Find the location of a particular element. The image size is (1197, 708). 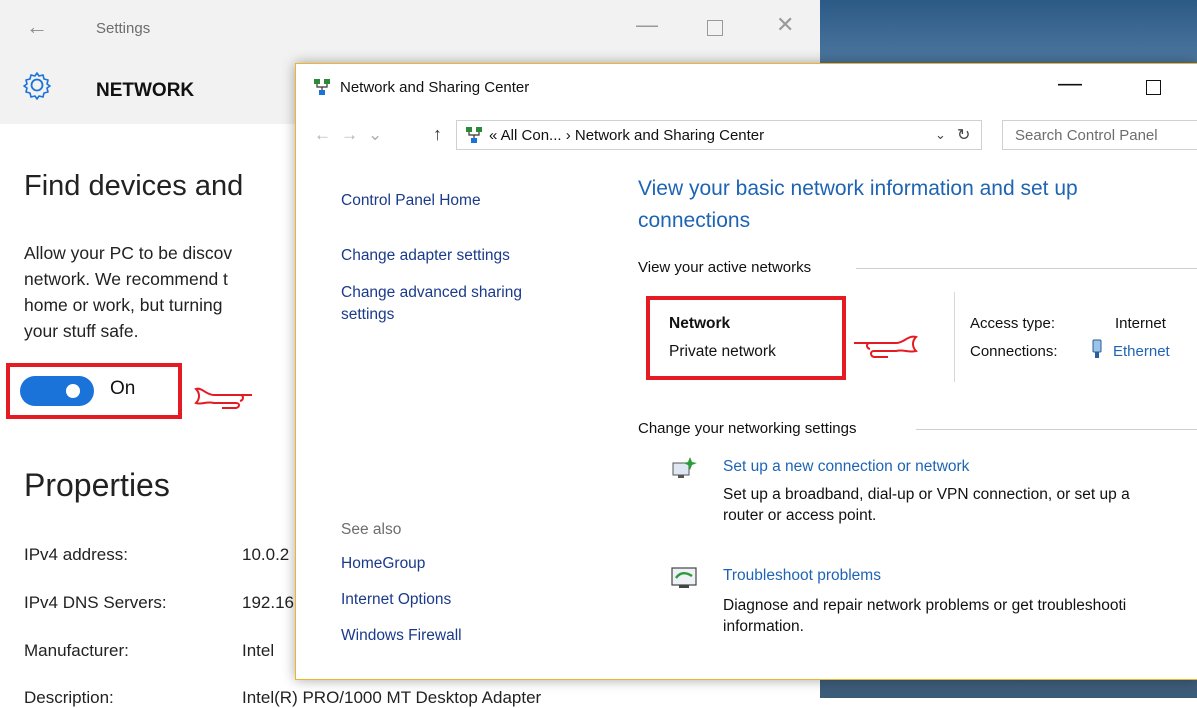

property-label: Manufacturer: is located at coordinates (76, 650).